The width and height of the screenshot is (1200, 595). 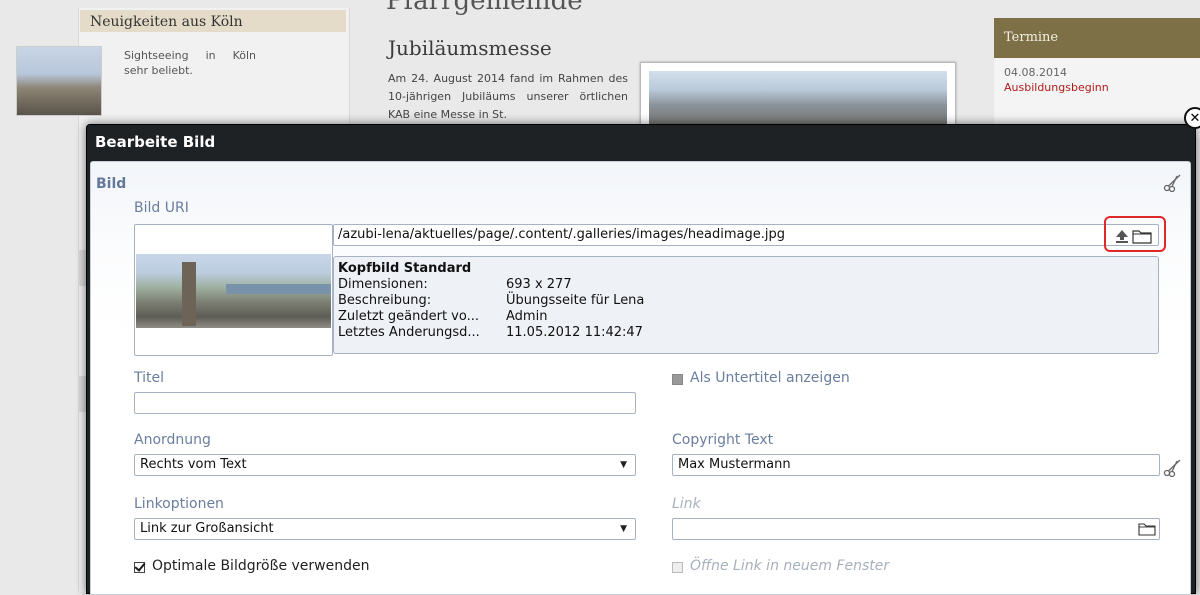 What do you see at coordinates (260, 566) in the screenshot?
I see `optimal-size-label: Optimale Bildgröße verwenden` at bounding box center [260, 566].